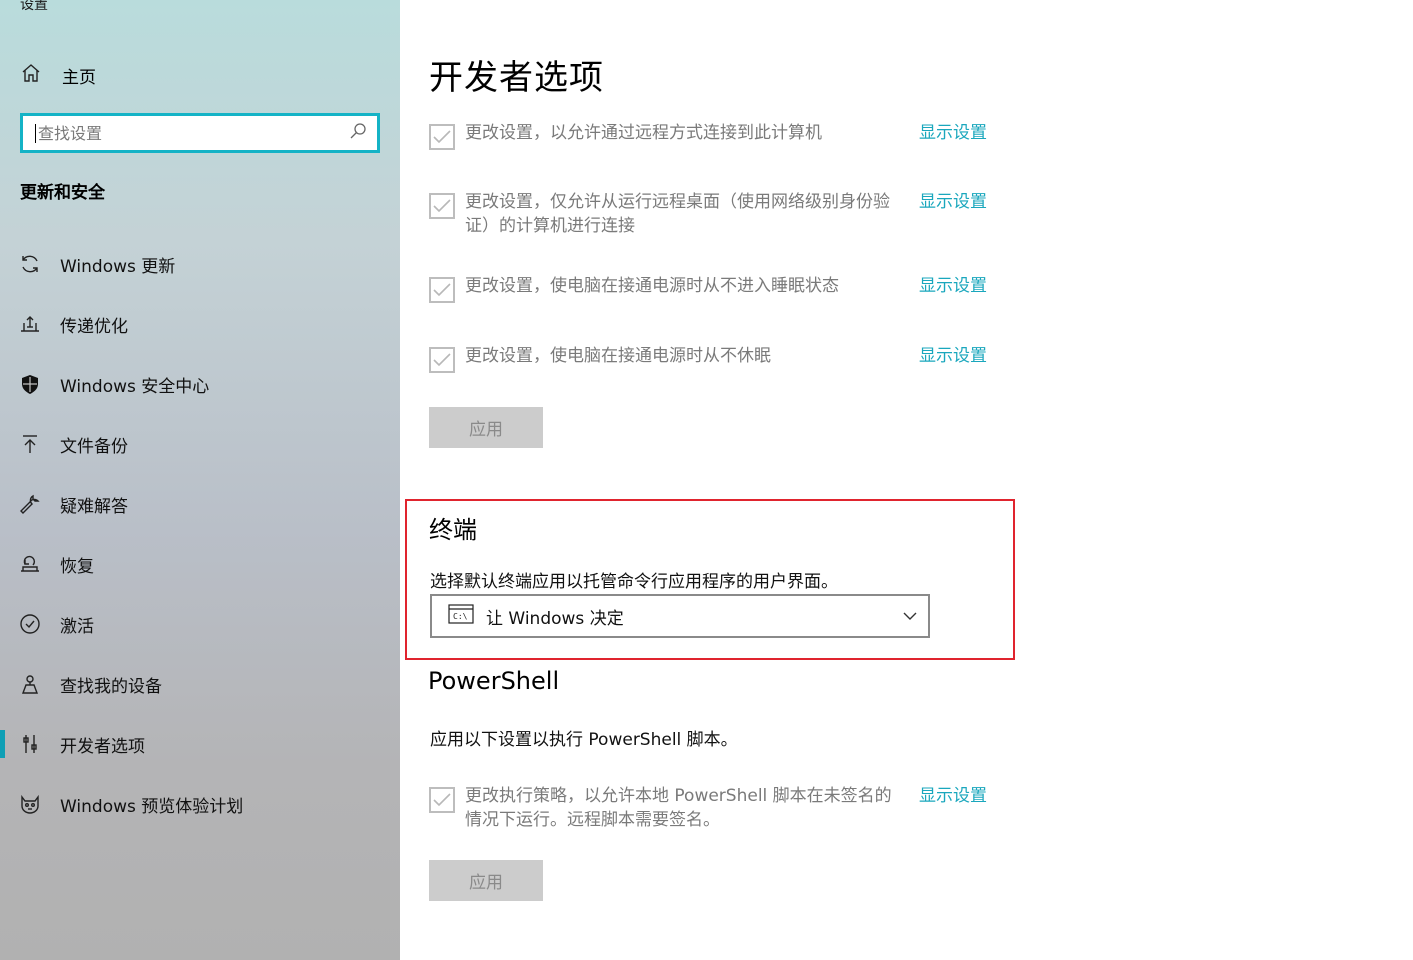 The width and height of the screenshot is (1413, 960). Describe the element at coordinates (135, 386) in the screenshot. I see `sidebar-item-label: Windows 安全中心` at that location.